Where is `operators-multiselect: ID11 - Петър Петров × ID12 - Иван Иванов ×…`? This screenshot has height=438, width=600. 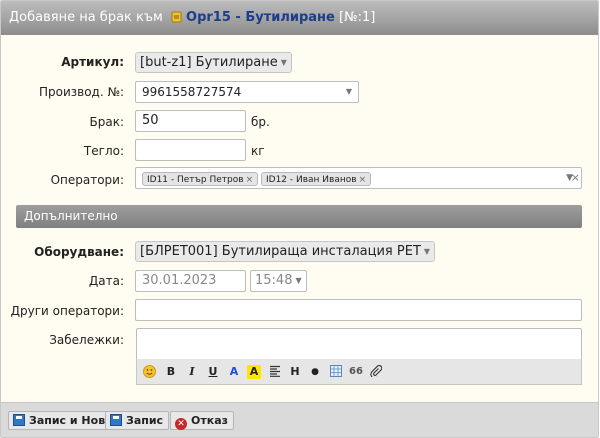 operators-multiselect: ID11 - Петър Петров × ID12 - Иван Иванов ×… is located at coordinates (358, 178).